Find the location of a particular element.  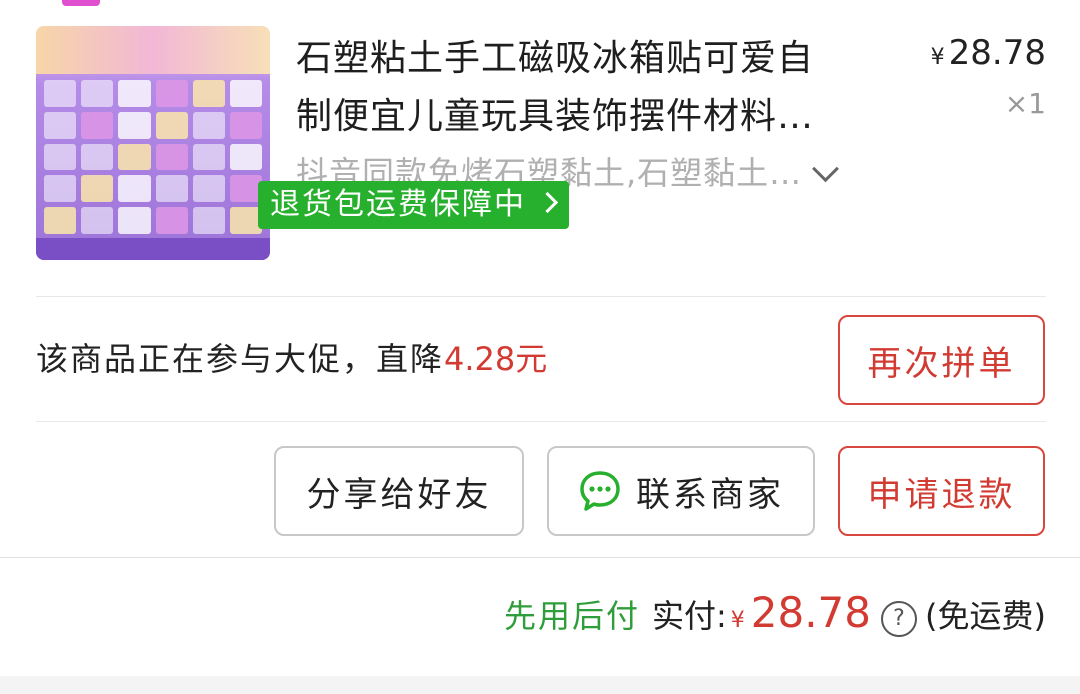

thumbnail-banner is located at coordinates (153, 50).